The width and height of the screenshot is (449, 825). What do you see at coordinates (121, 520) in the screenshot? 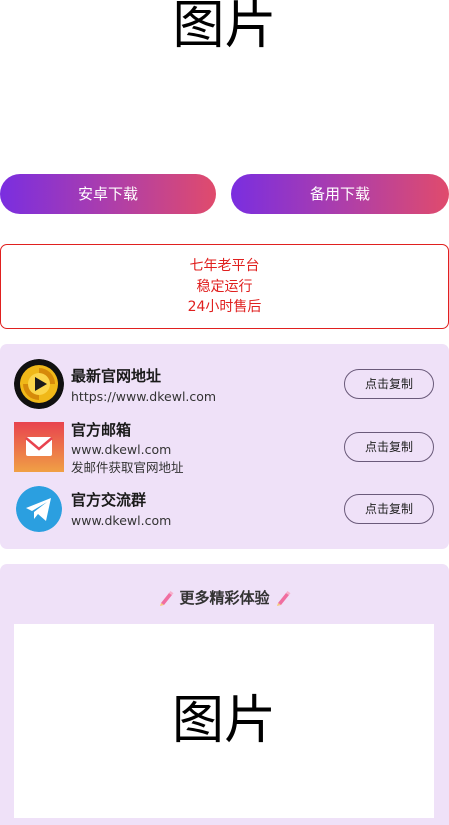
I see `contact-url-group: www.dkewl.com` at bounding box center [121, 520].